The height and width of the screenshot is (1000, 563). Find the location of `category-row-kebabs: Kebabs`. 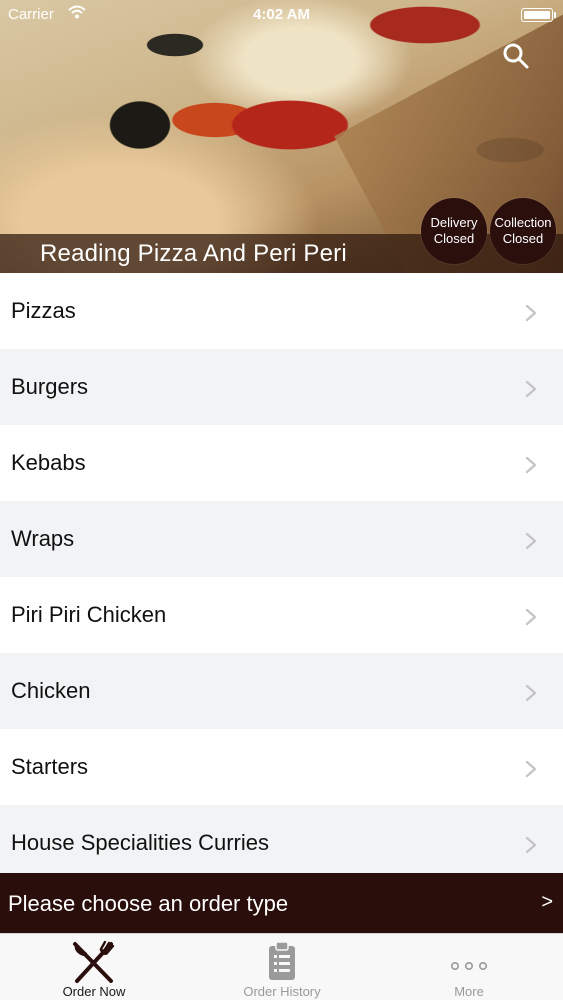

category-row-kebabs: Kebabs is located at coordinates (281, 463).